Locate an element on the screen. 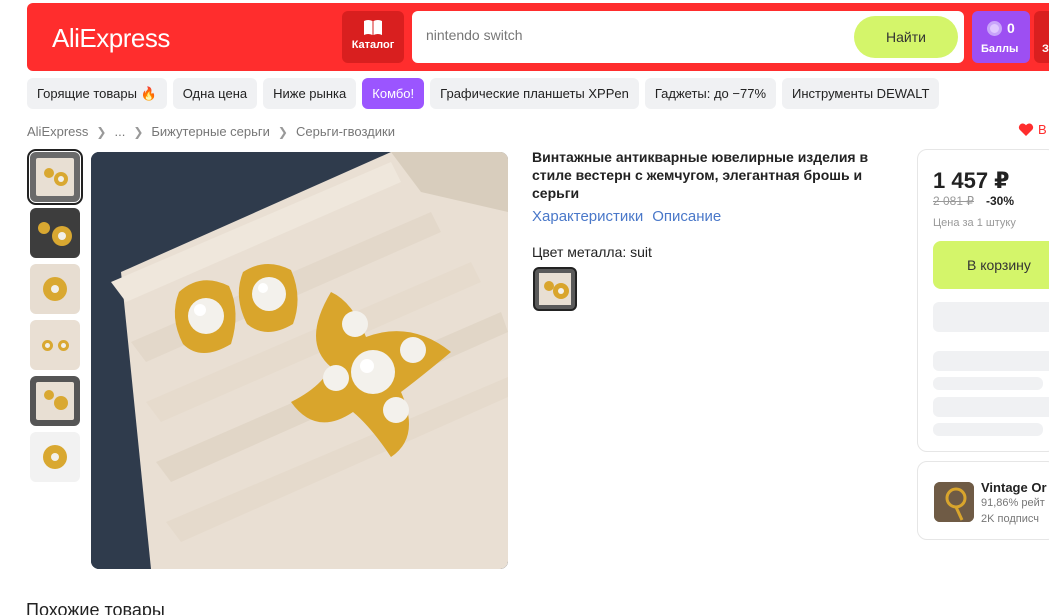  search-button: Найти is located at coordinates (906, 37).